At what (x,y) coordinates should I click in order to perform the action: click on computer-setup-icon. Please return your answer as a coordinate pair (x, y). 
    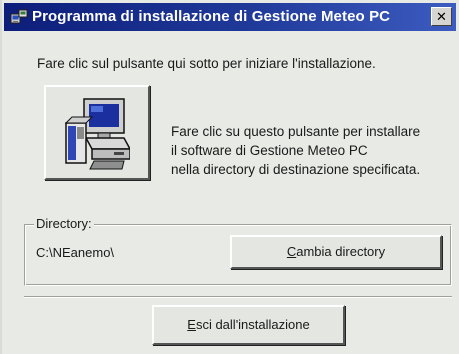
    Looking at the image, I should click on (97, 134).